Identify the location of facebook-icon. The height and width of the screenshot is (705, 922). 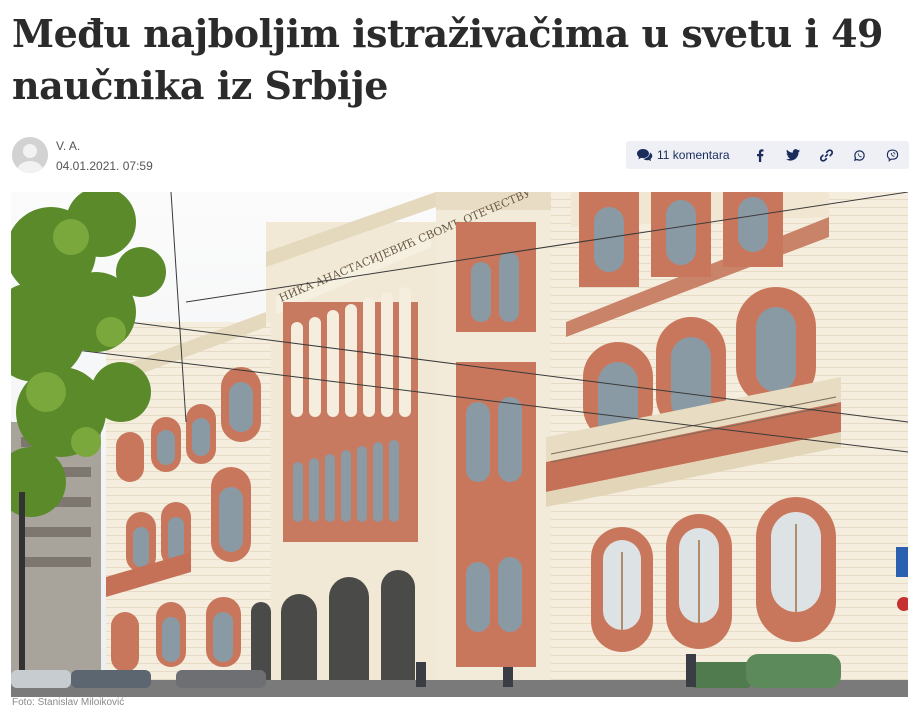
(760, 155).